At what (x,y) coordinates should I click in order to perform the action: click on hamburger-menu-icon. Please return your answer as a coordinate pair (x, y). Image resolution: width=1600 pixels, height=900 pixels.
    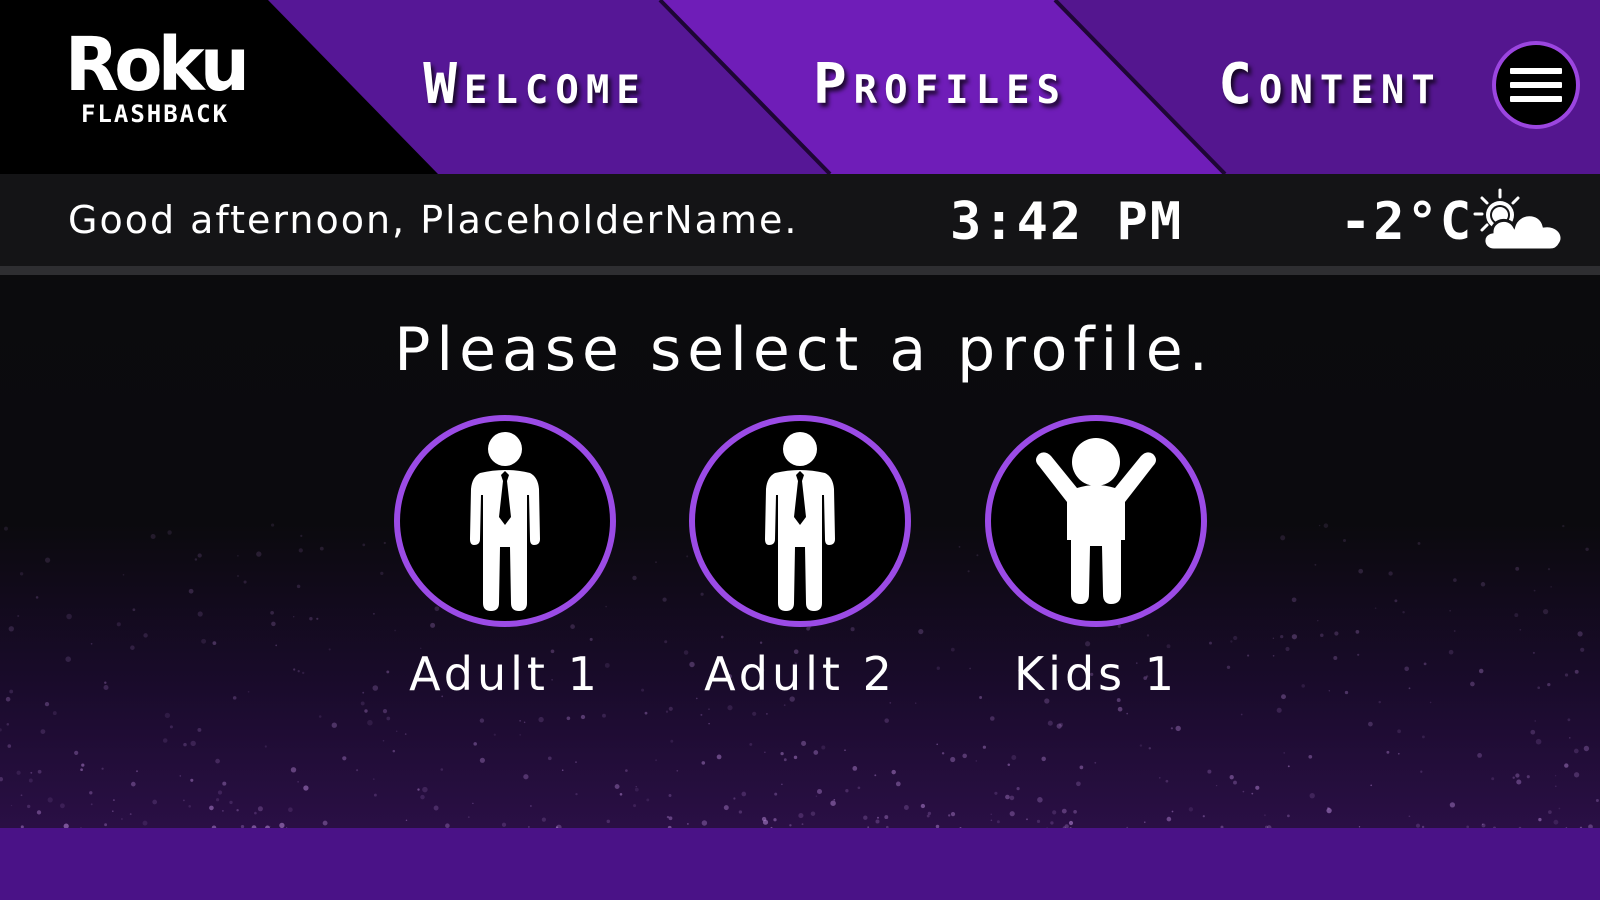
    Looking at the image, I should click on (1536, 85).